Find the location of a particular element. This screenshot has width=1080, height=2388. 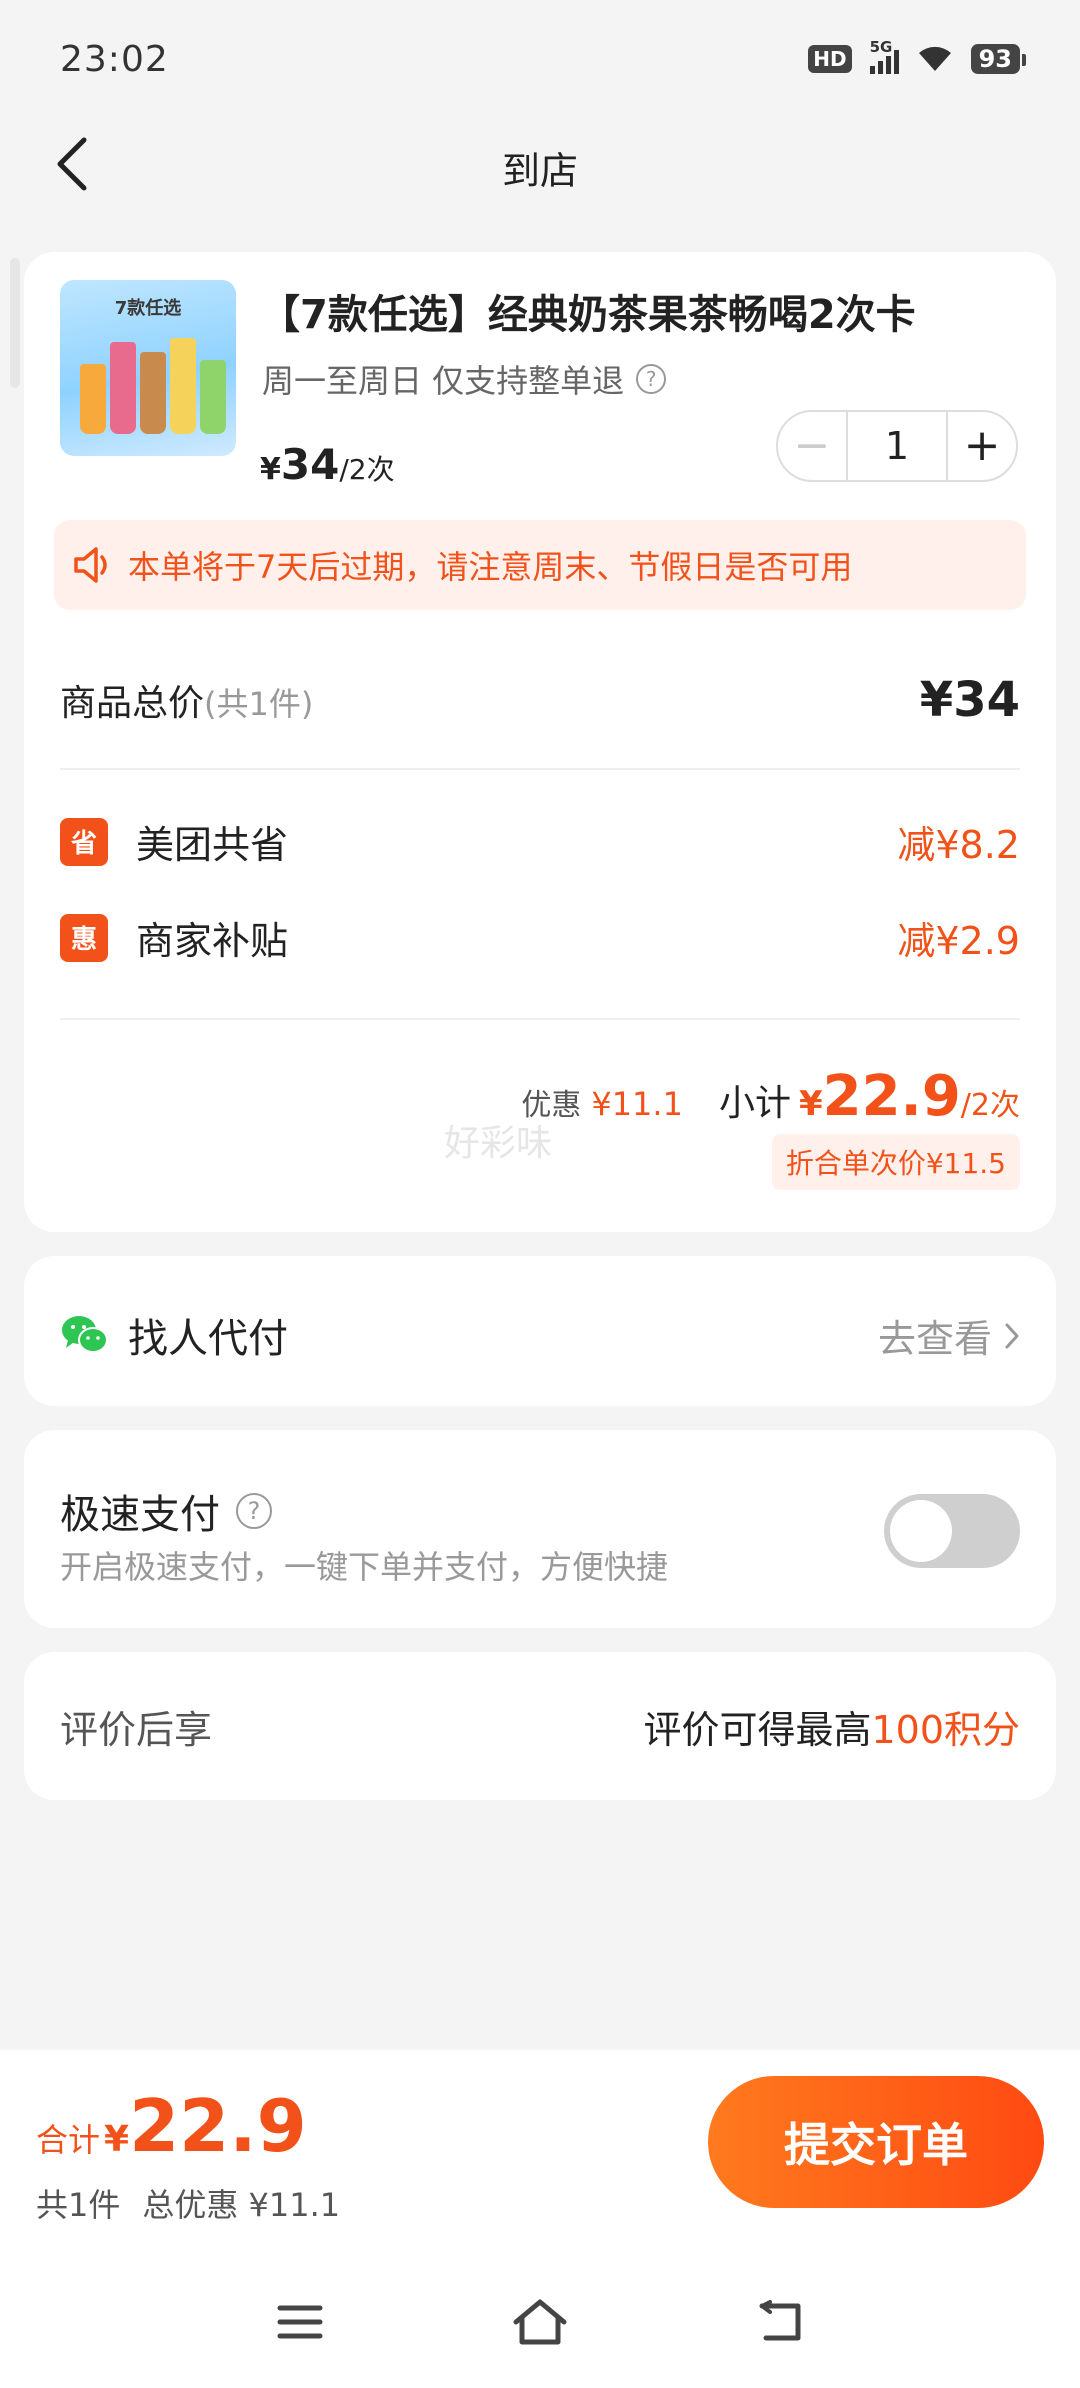

product-subtitle: 周一至周日 仅支持整单退 ? is located at coordinates (464, 379).